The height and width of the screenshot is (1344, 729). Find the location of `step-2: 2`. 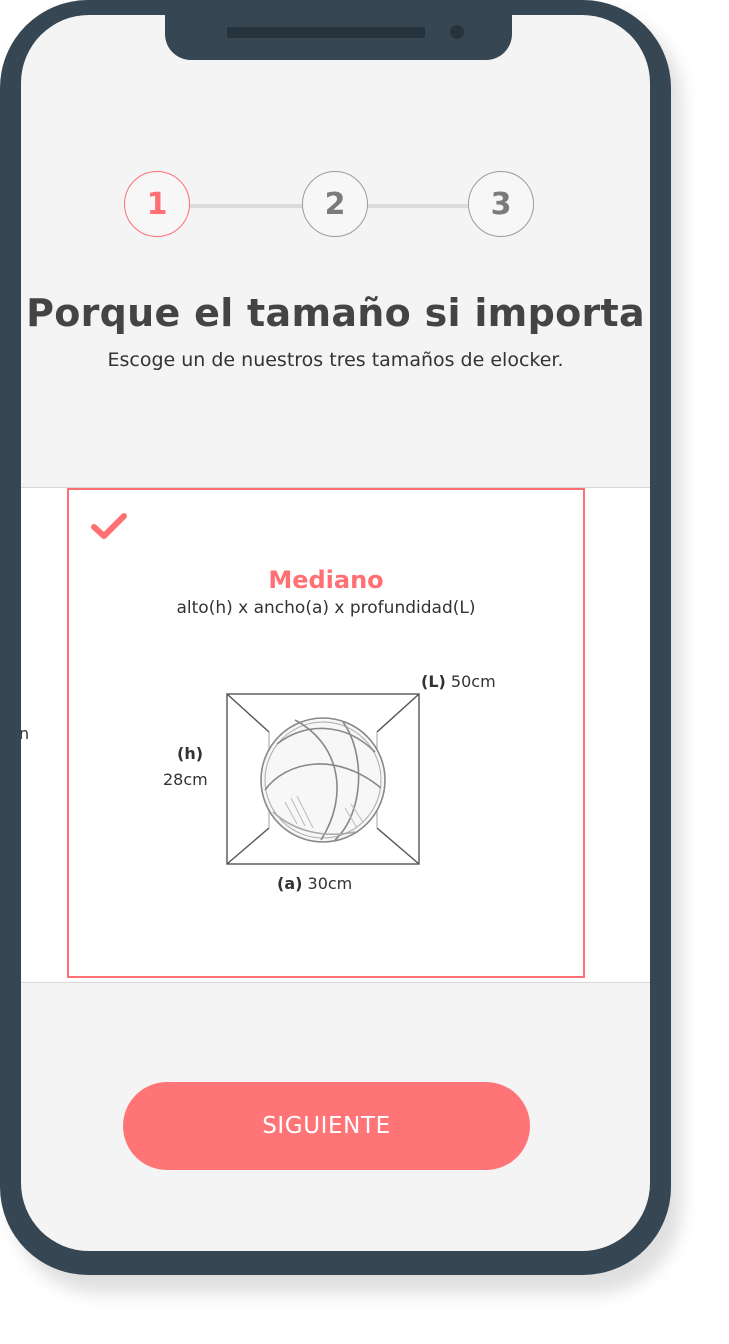

step-2: 2 is located at coordinates (335, 204).